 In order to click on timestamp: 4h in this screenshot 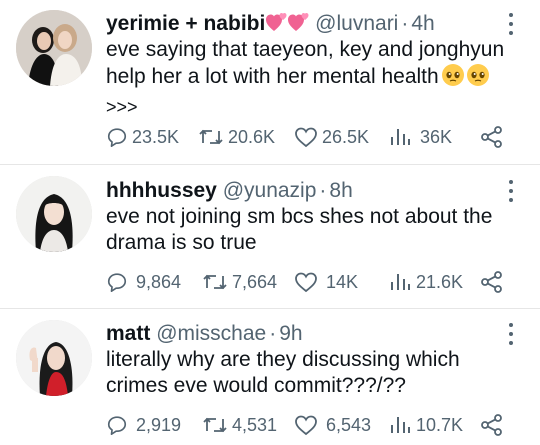, I will do `click(422, 23)`.